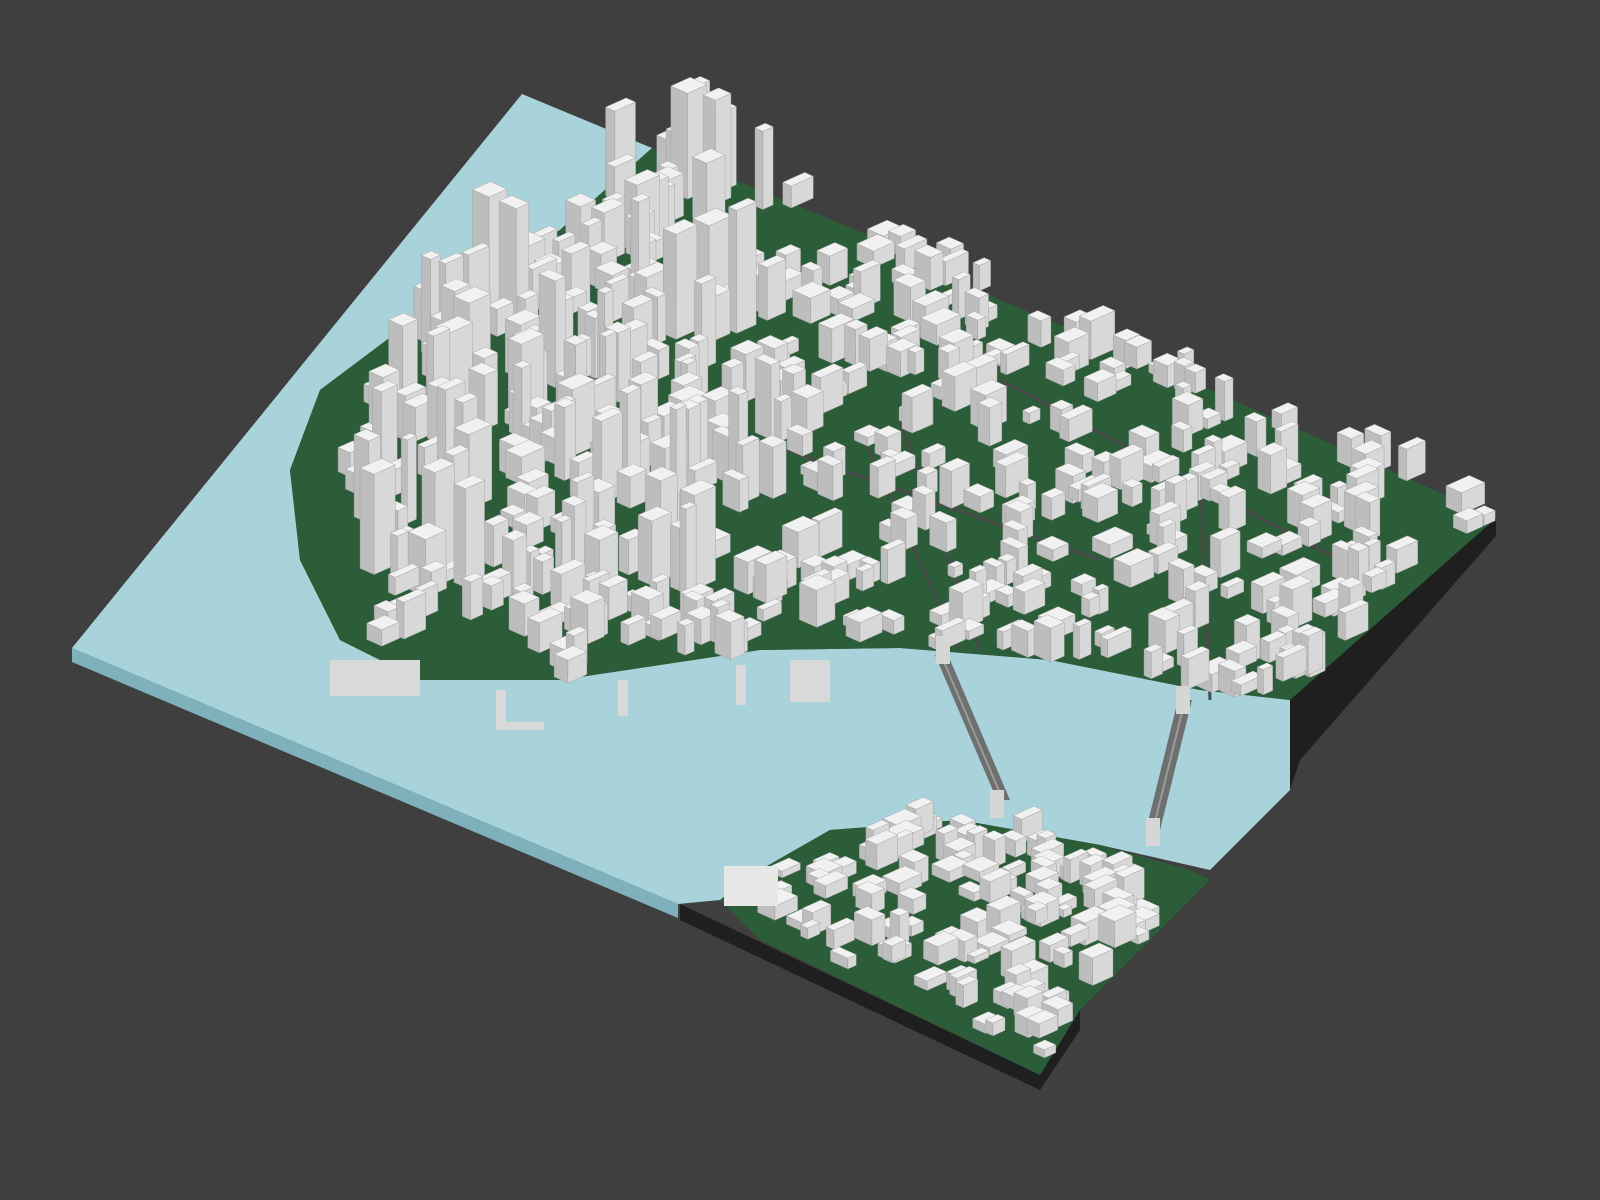  What do you see at coordinates (943, 650) in the screenshot?
I see `brooklyn-bridge-tower-north` at bounding box center [943, 650].